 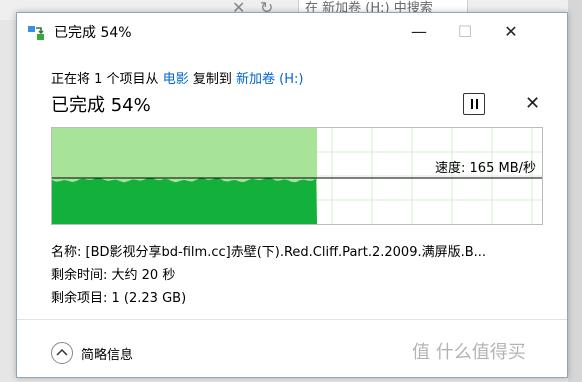 I want to click on pause-button, so click(x=474, y=104).